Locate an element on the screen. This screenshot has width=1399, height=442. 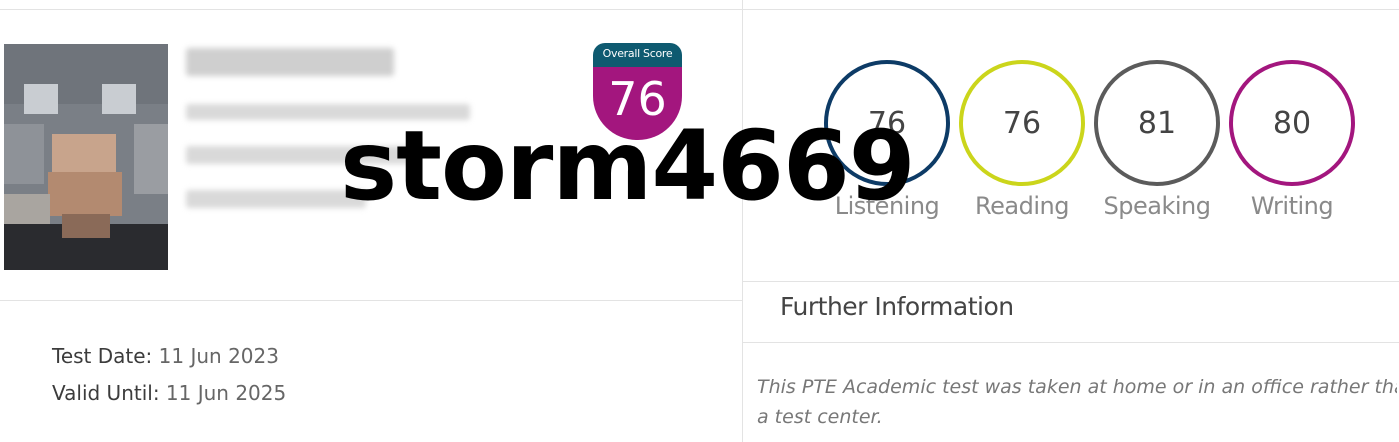
valid-until: Valid Until: 11 Jun 2025 is located at coordinates (169, 393).